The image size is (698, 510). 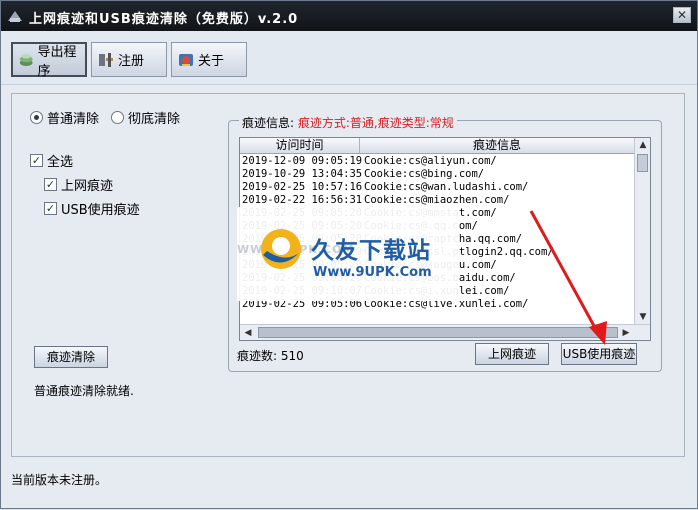 What do you see at coordinates (302, 161) in the screenshot?
I see `trace-time-cell: 2019-12-09 09:05:19` at bounding box center [302, 161].